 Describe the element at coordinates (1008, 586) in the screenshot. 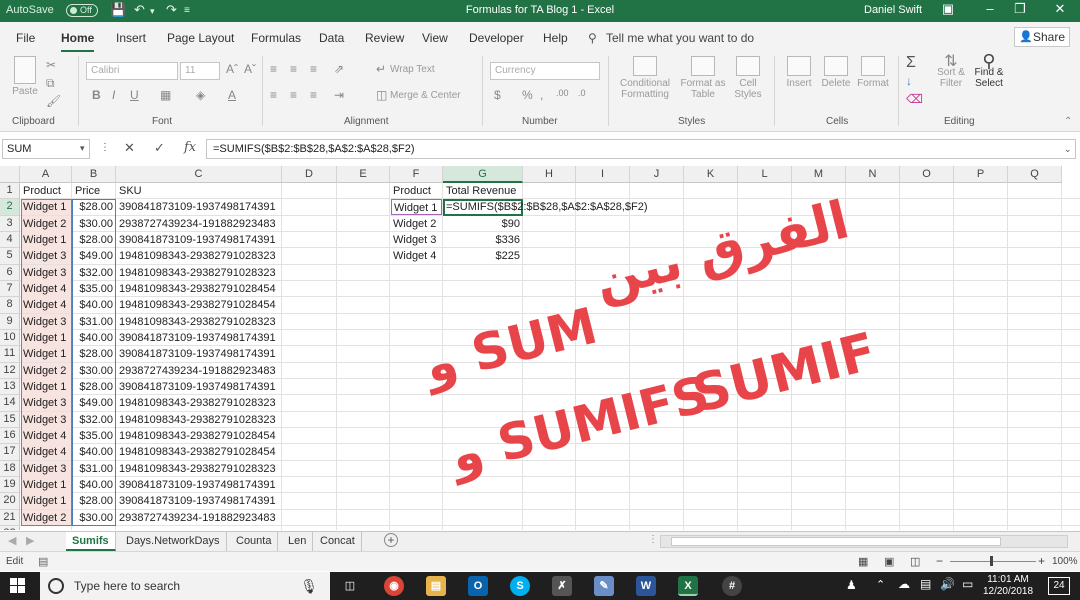

I see `taskbar-clock: 11:01 AM 12/20/2018` at that location.